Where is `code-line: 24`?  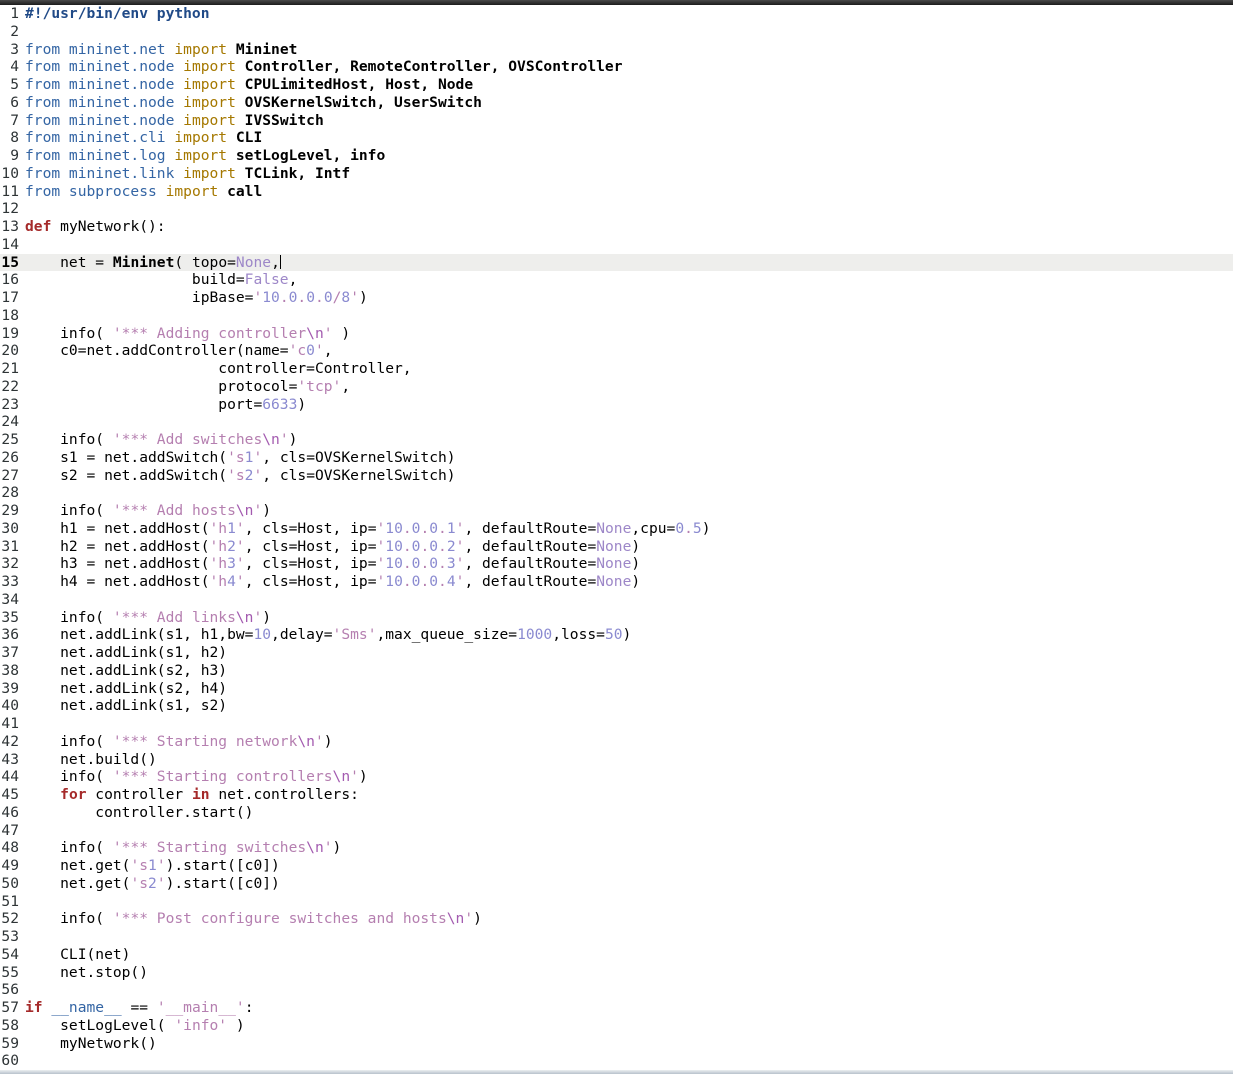
code-line: 24 is located at coordinates (616, 422).